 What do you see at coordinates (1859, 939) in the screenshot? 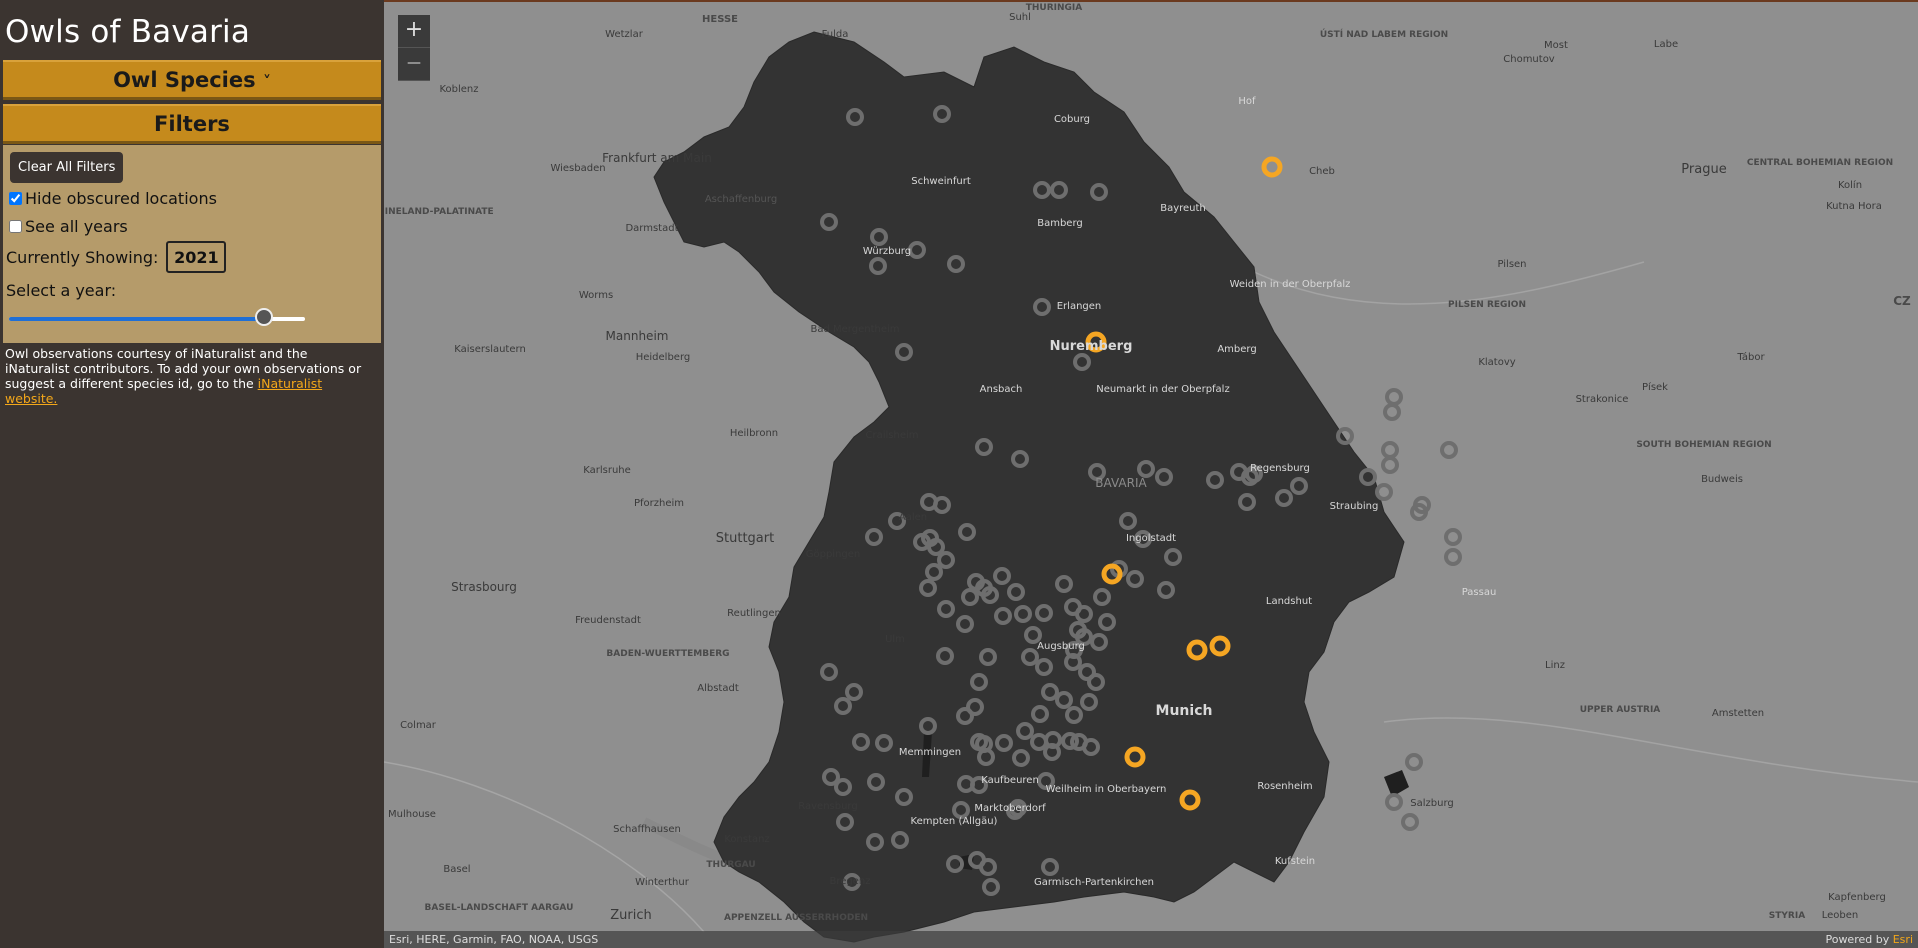
I see `powered-by-text: Powered by` at bounding box center [1859, 939].